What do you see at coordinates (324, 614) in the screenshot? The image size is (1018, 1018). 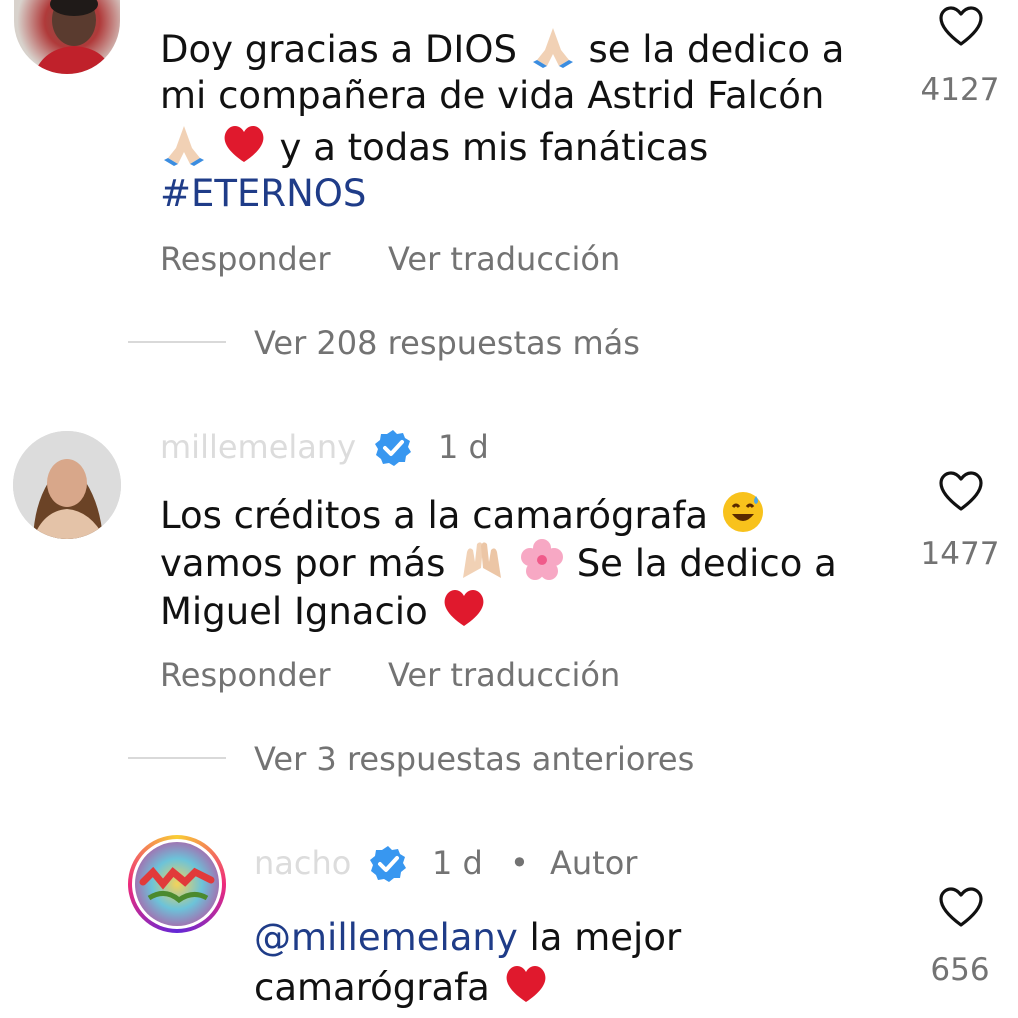 I see `comment-text-line: Miguel Ignacio` at bounding box center [324, 614].